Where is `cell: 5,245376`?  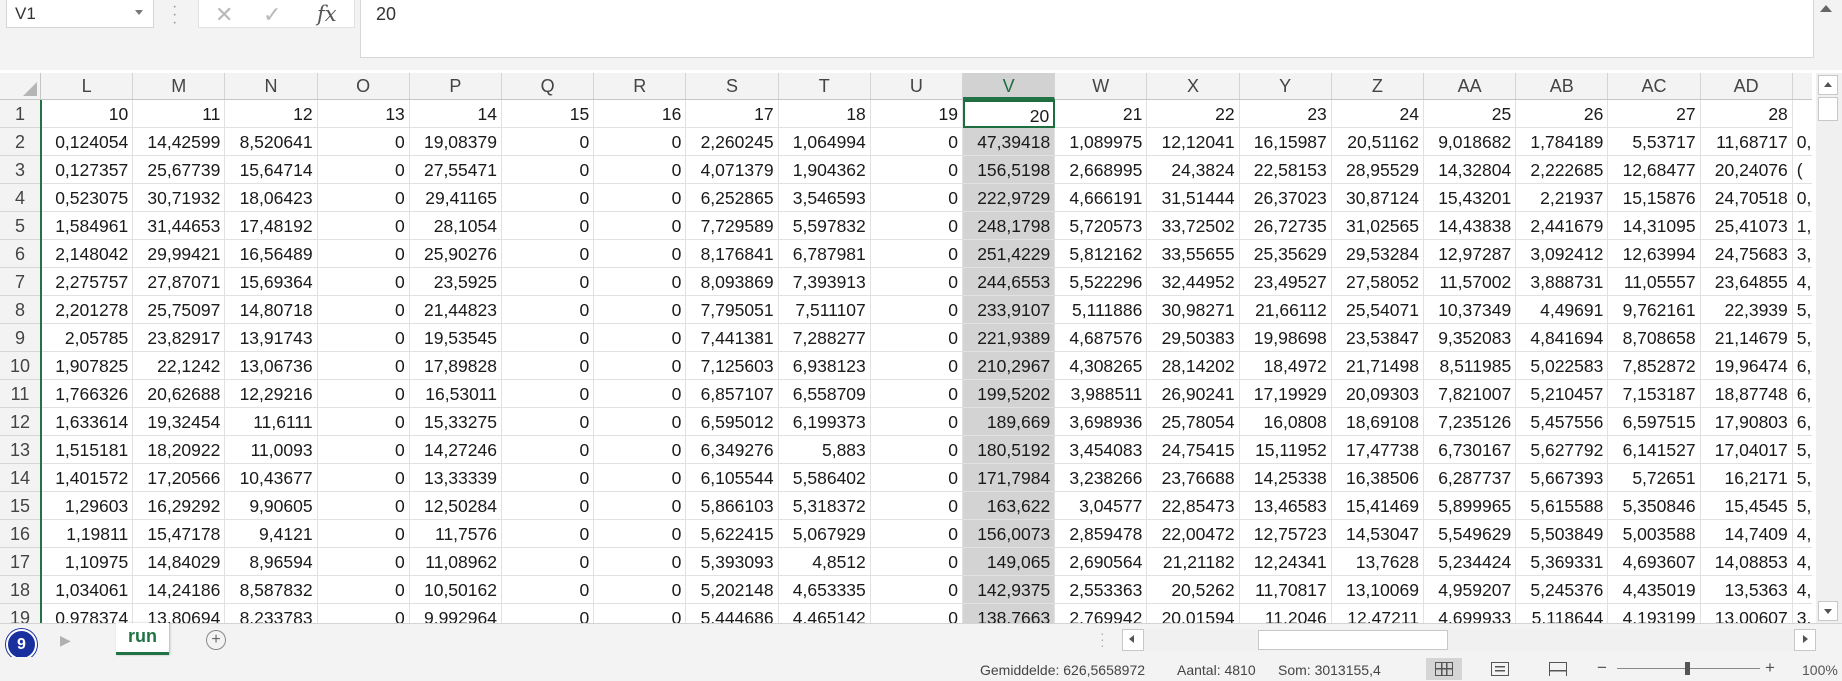 cell: 5,245376 is located at coordinates (1562, 590).